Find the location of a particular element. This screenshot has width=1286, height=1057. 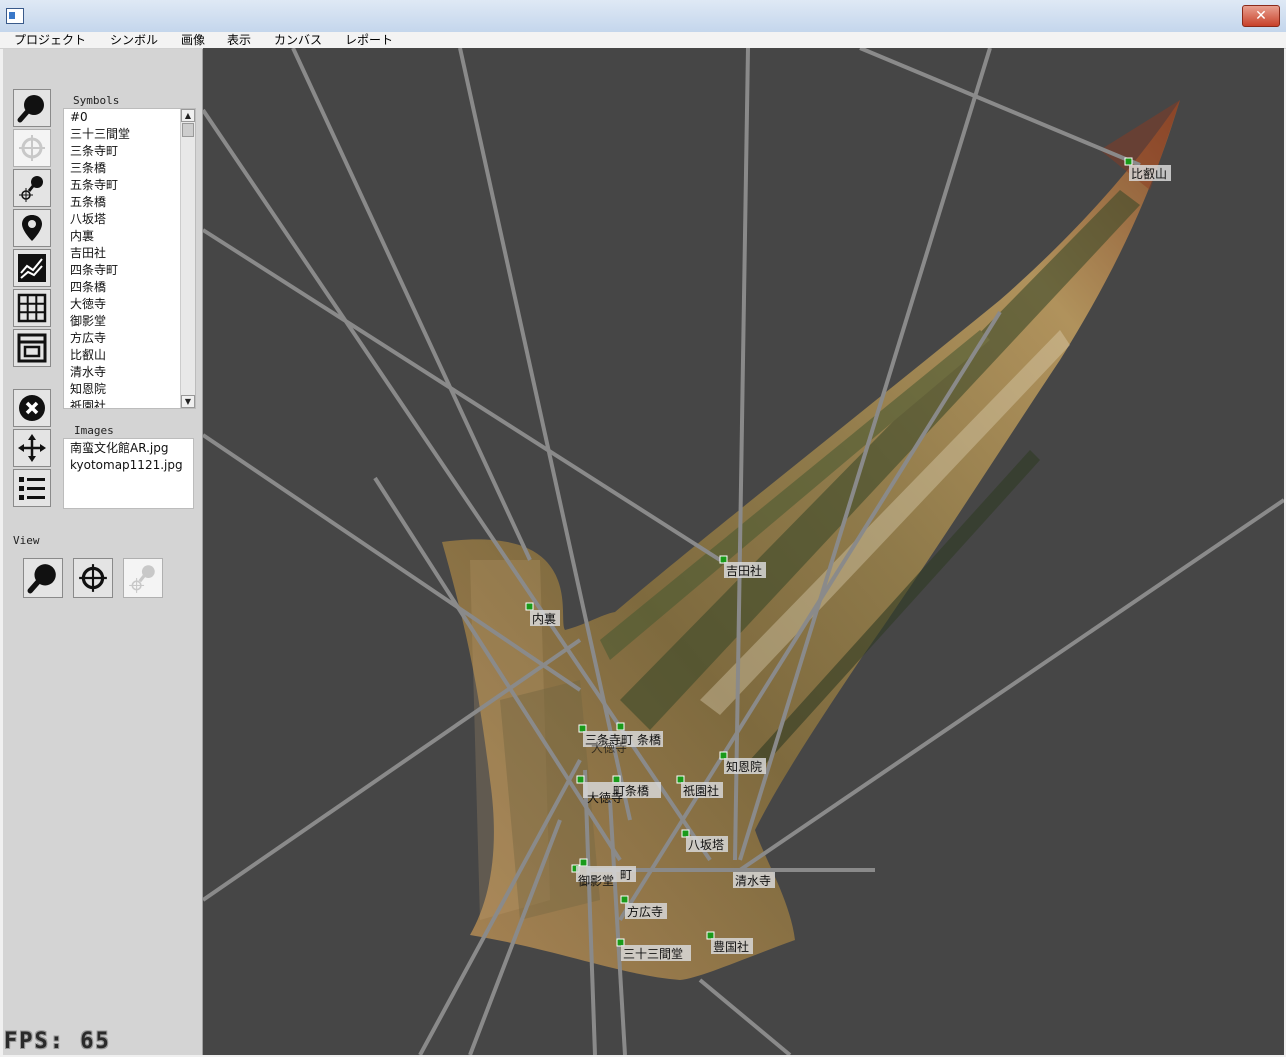

symbol-list-item: 吉田社 is located at coordinates (129, 253).